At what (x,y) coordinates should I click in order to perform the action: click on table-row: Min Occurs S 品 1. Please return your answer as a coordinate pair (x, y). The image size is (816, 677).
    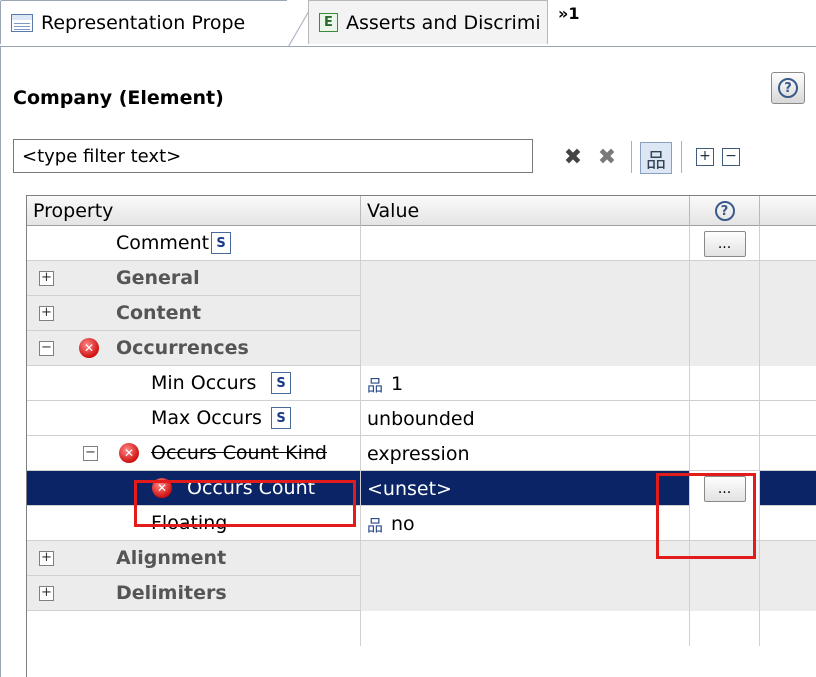
    Looking at the image, I should click on (421, 383).